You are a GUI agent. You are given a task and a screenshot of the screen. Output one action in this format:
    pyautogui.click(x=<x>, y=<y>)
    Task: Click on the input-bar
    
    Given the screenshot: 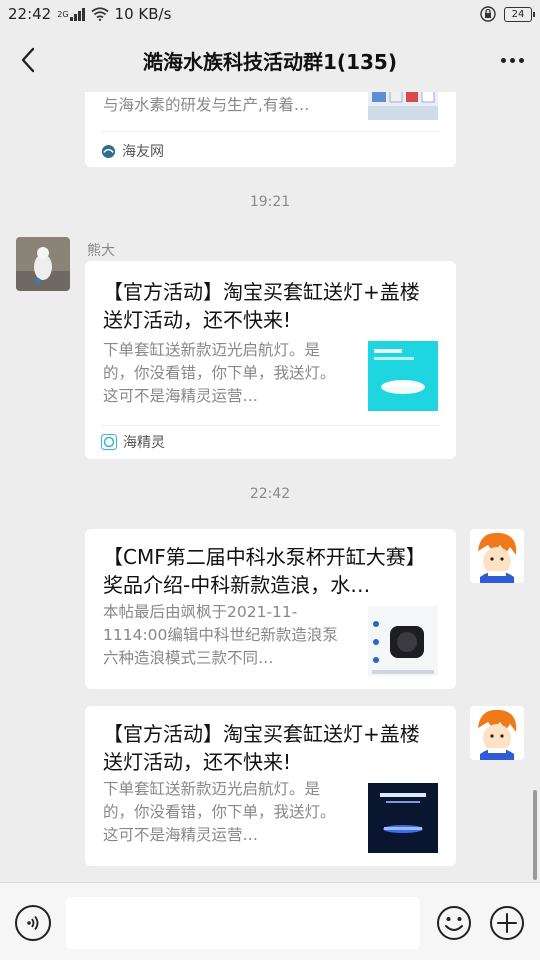 What is the action you would take?
    pyautogui.click(x=270, y=921)
    